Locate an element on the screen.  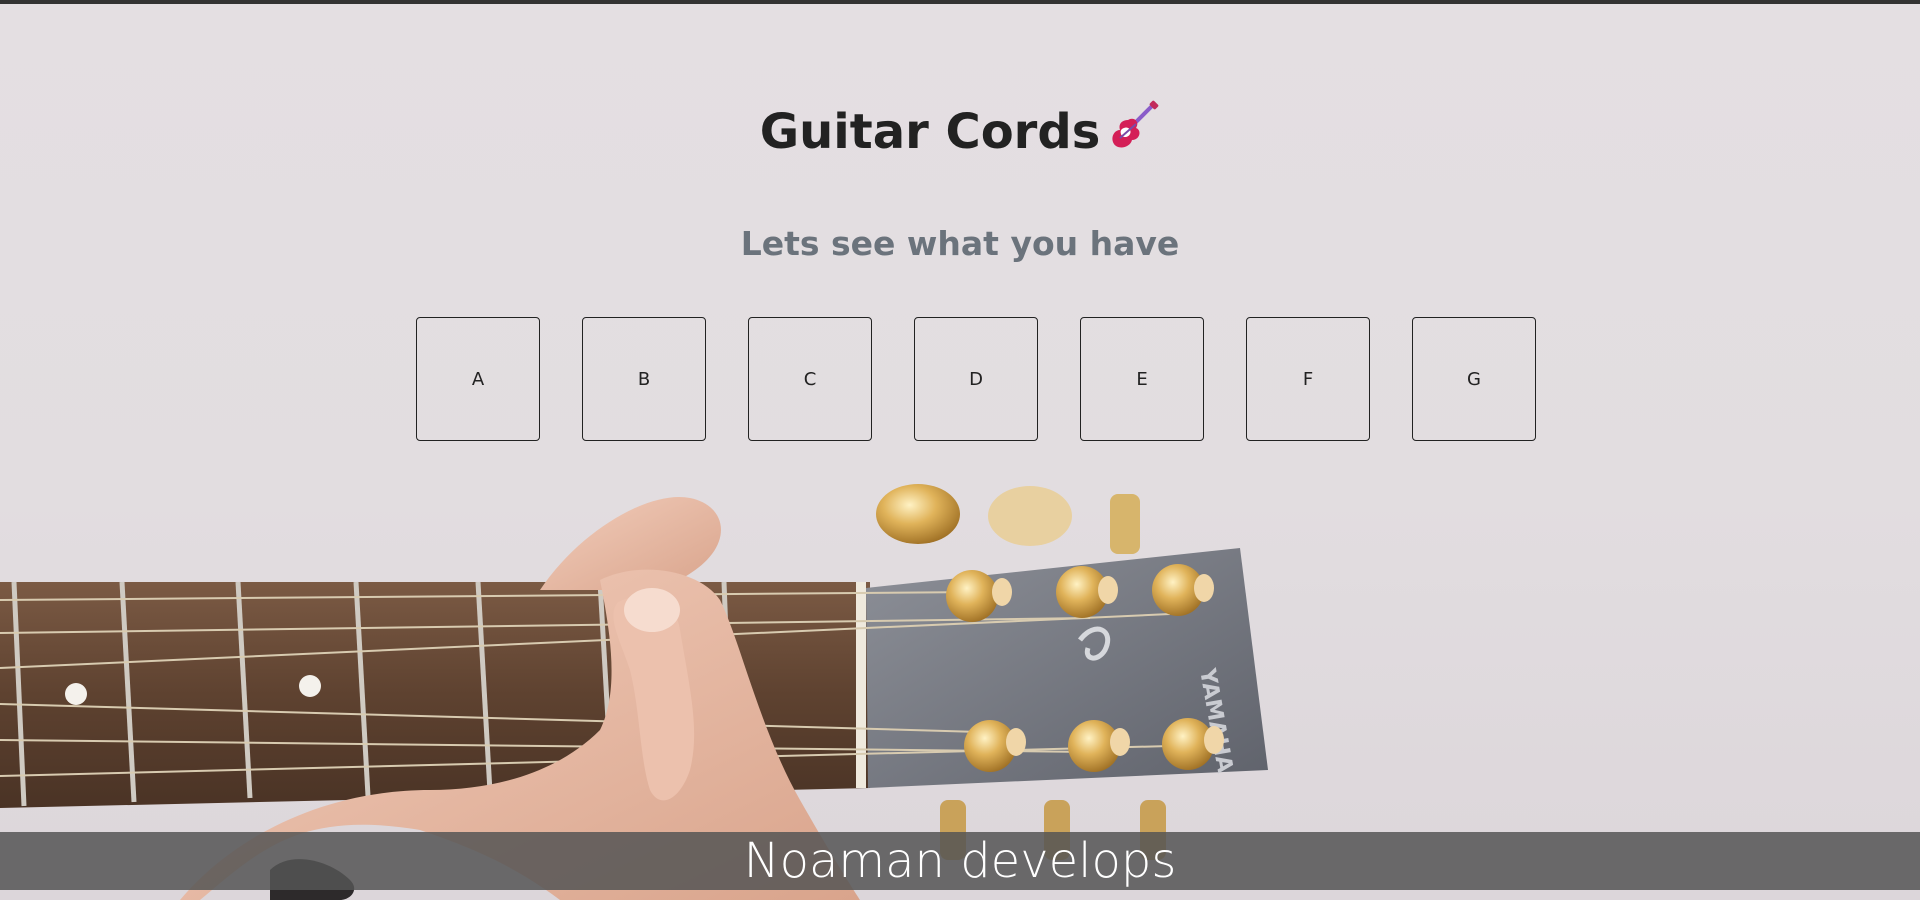
chord-f-button: F is located at coordinates (1308, 379).